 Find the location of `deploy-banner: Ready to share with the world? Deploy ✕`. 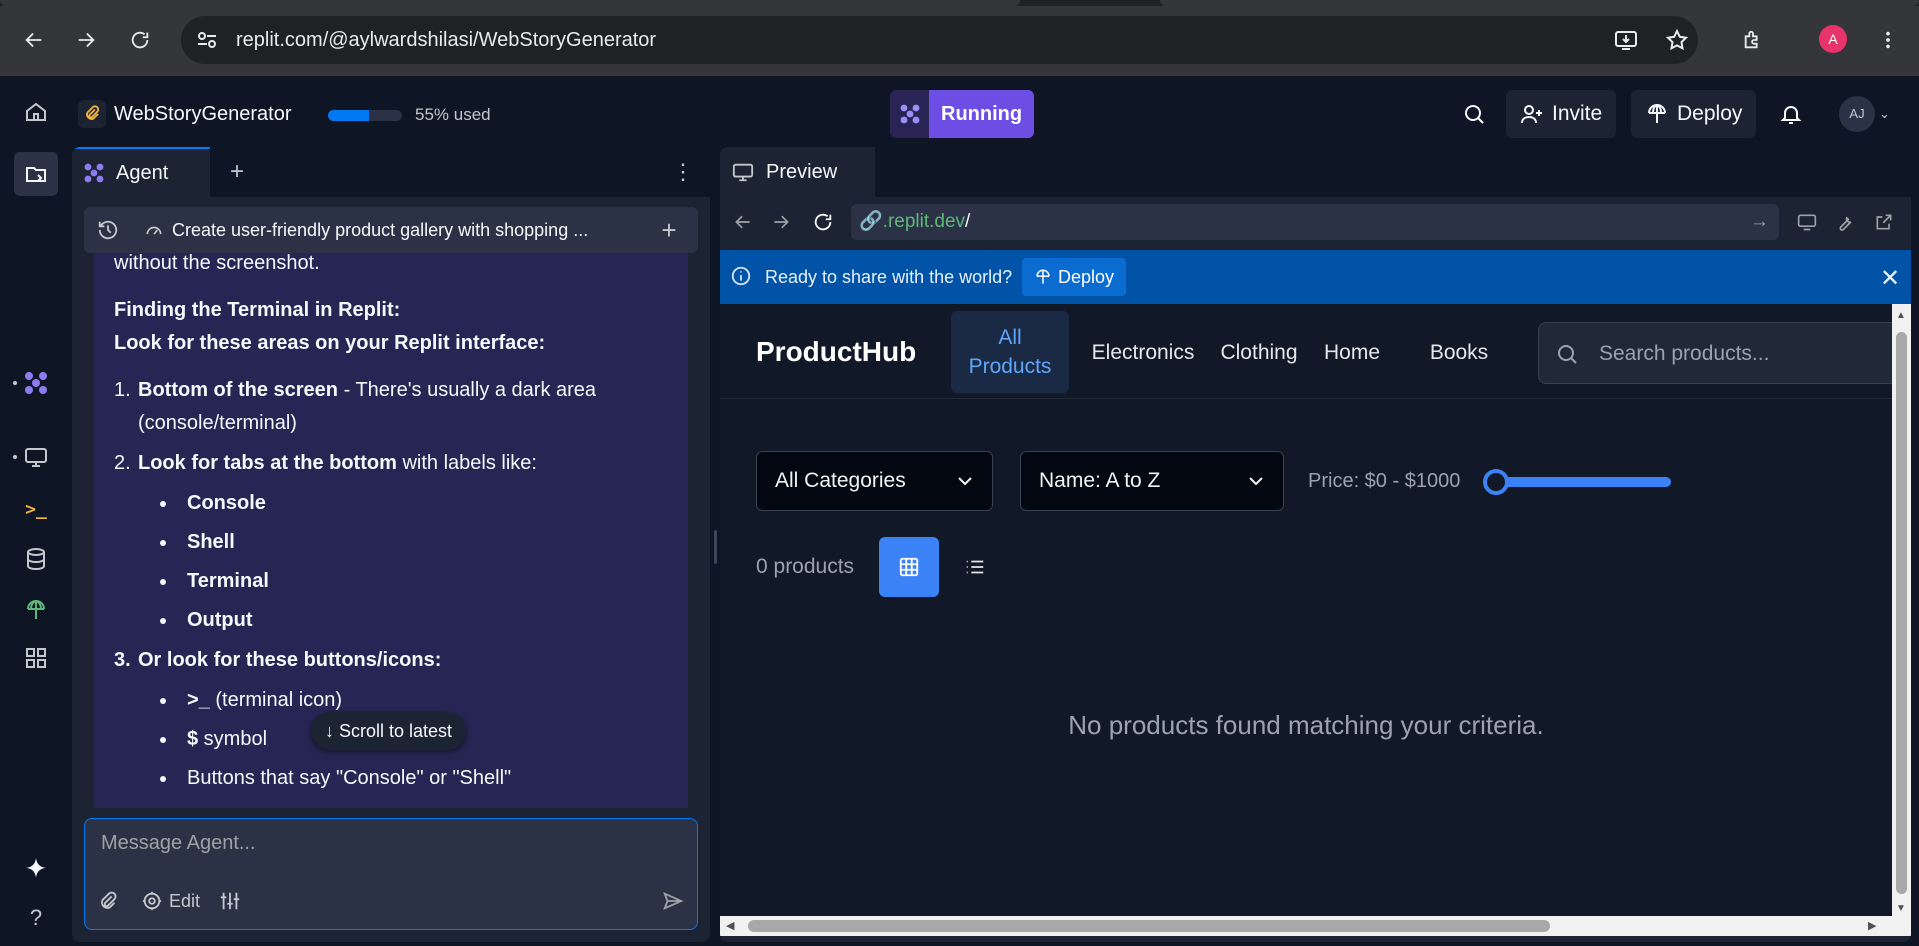

deploy-banner: Ready to share with the world? Deploy ✕ is located at coordinates (1315, 277).